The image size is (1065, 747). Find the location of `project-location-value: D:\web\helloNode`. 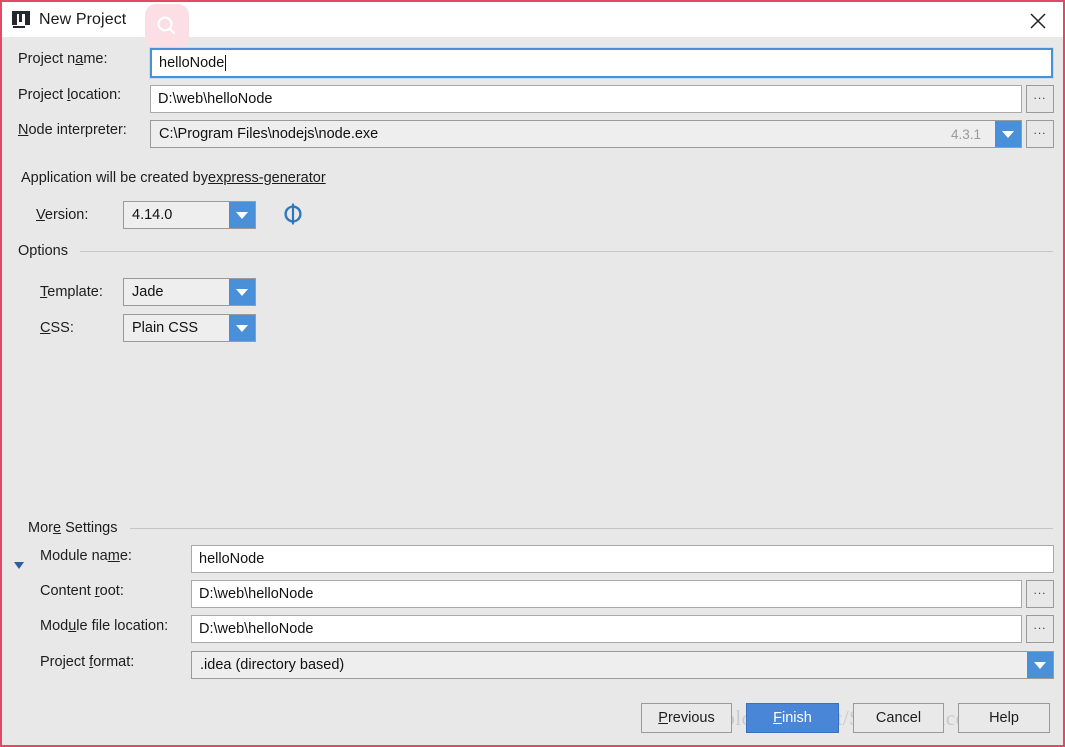

project-location-value: D:\web\helloNode is located at coordinates (215, 99).